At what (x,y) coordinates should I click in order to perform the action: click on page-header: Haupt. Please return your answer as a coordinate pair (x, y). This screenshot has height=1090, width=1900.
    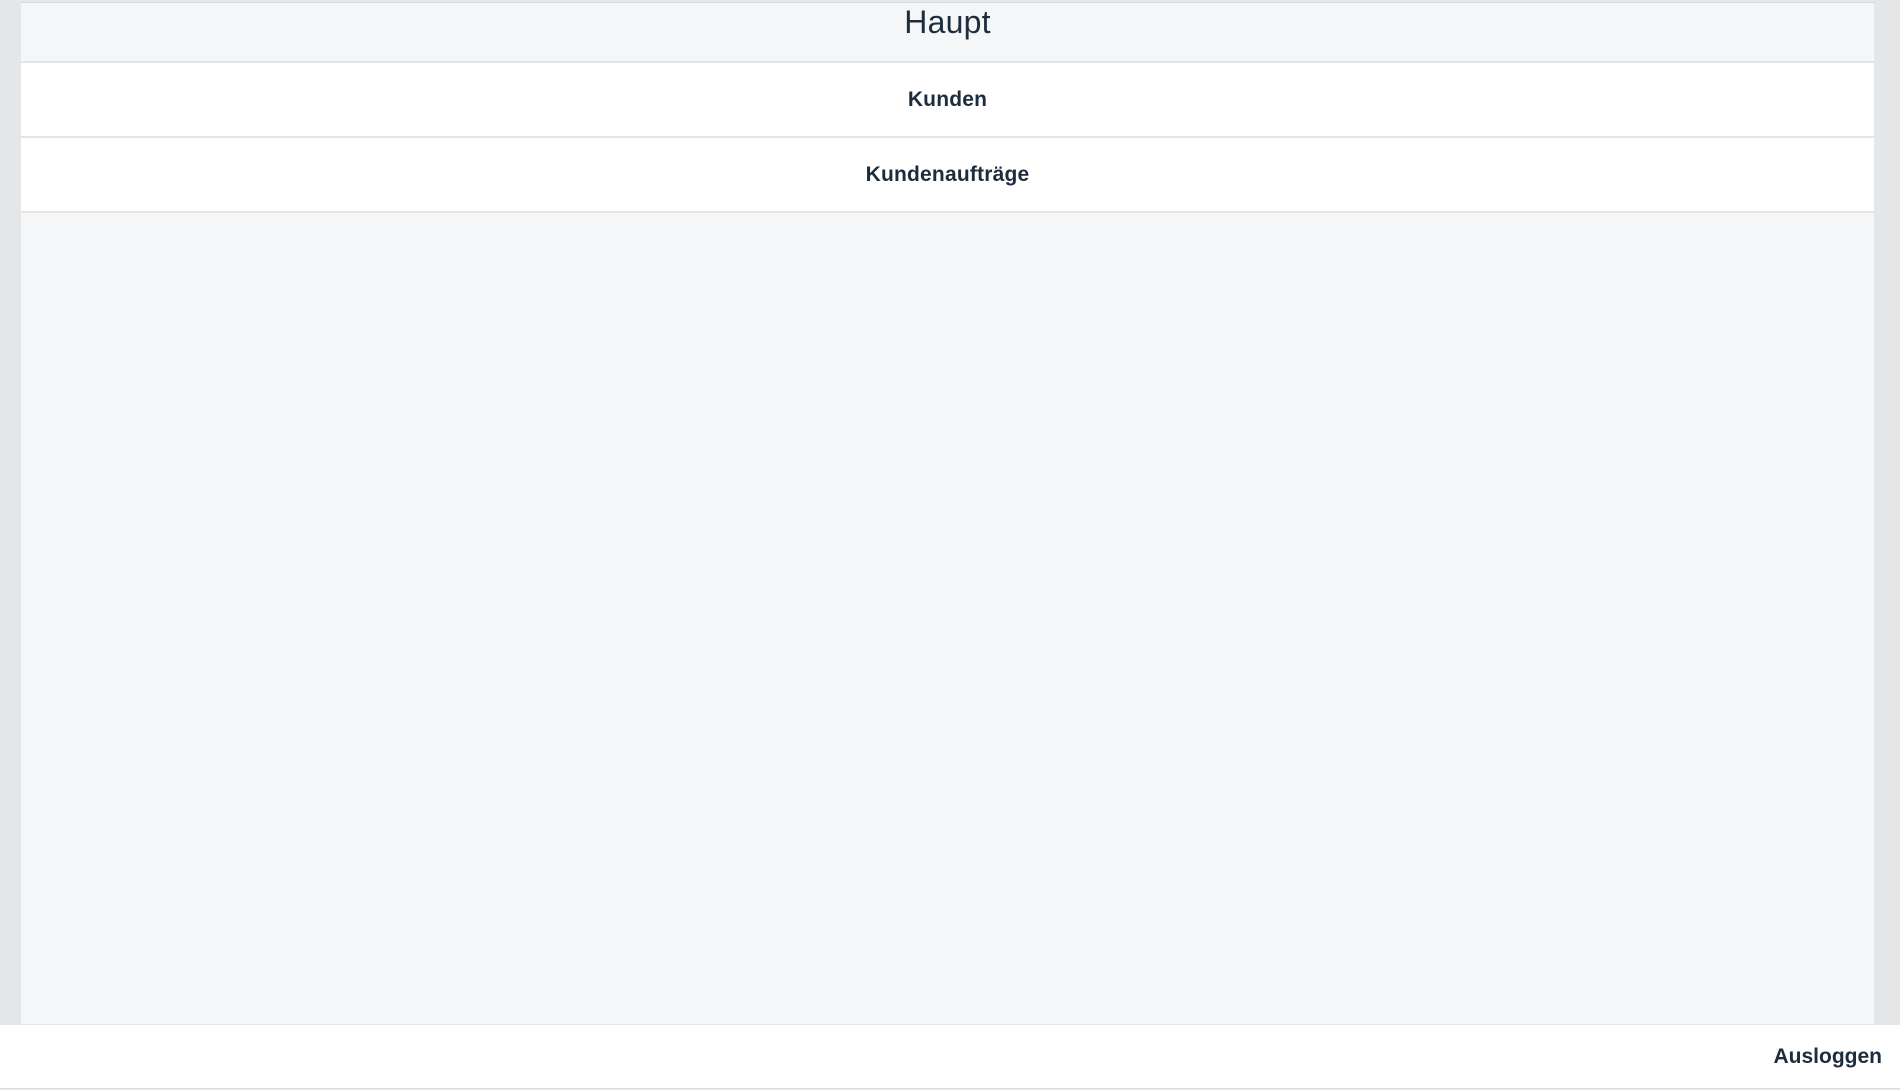
    Looking at the image, I should click on (947, 33).